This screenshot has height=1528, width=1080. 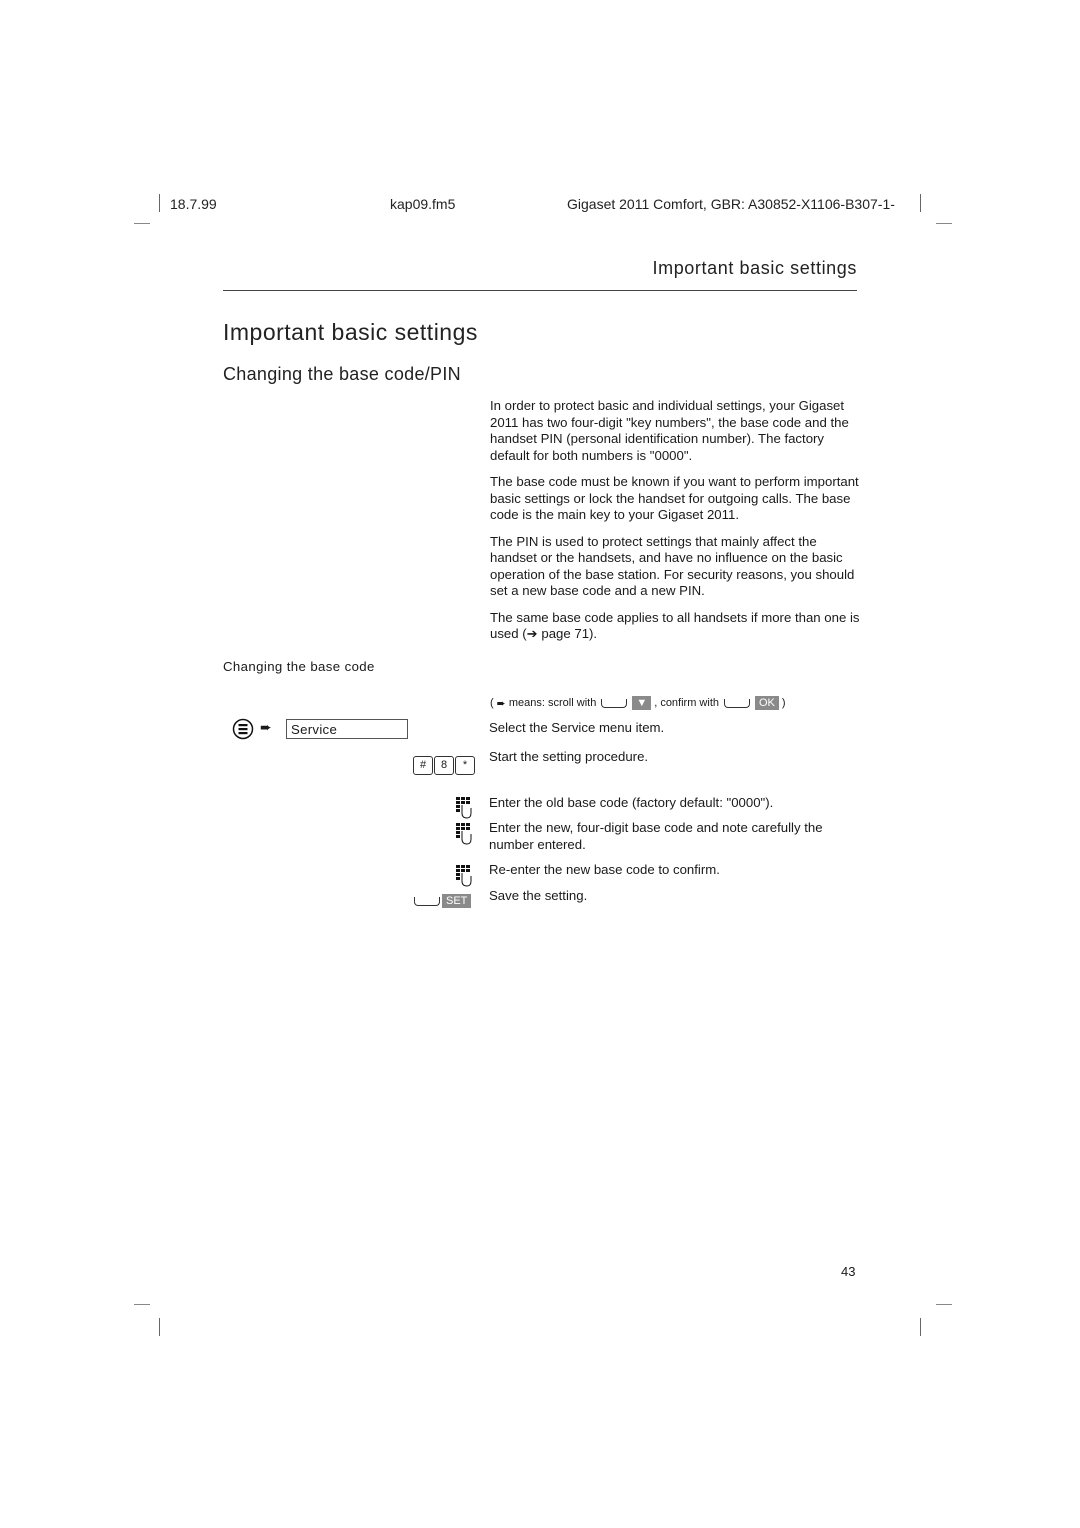 I want to click on down-arrow-icon: ▼, so click(x=642, y=703).